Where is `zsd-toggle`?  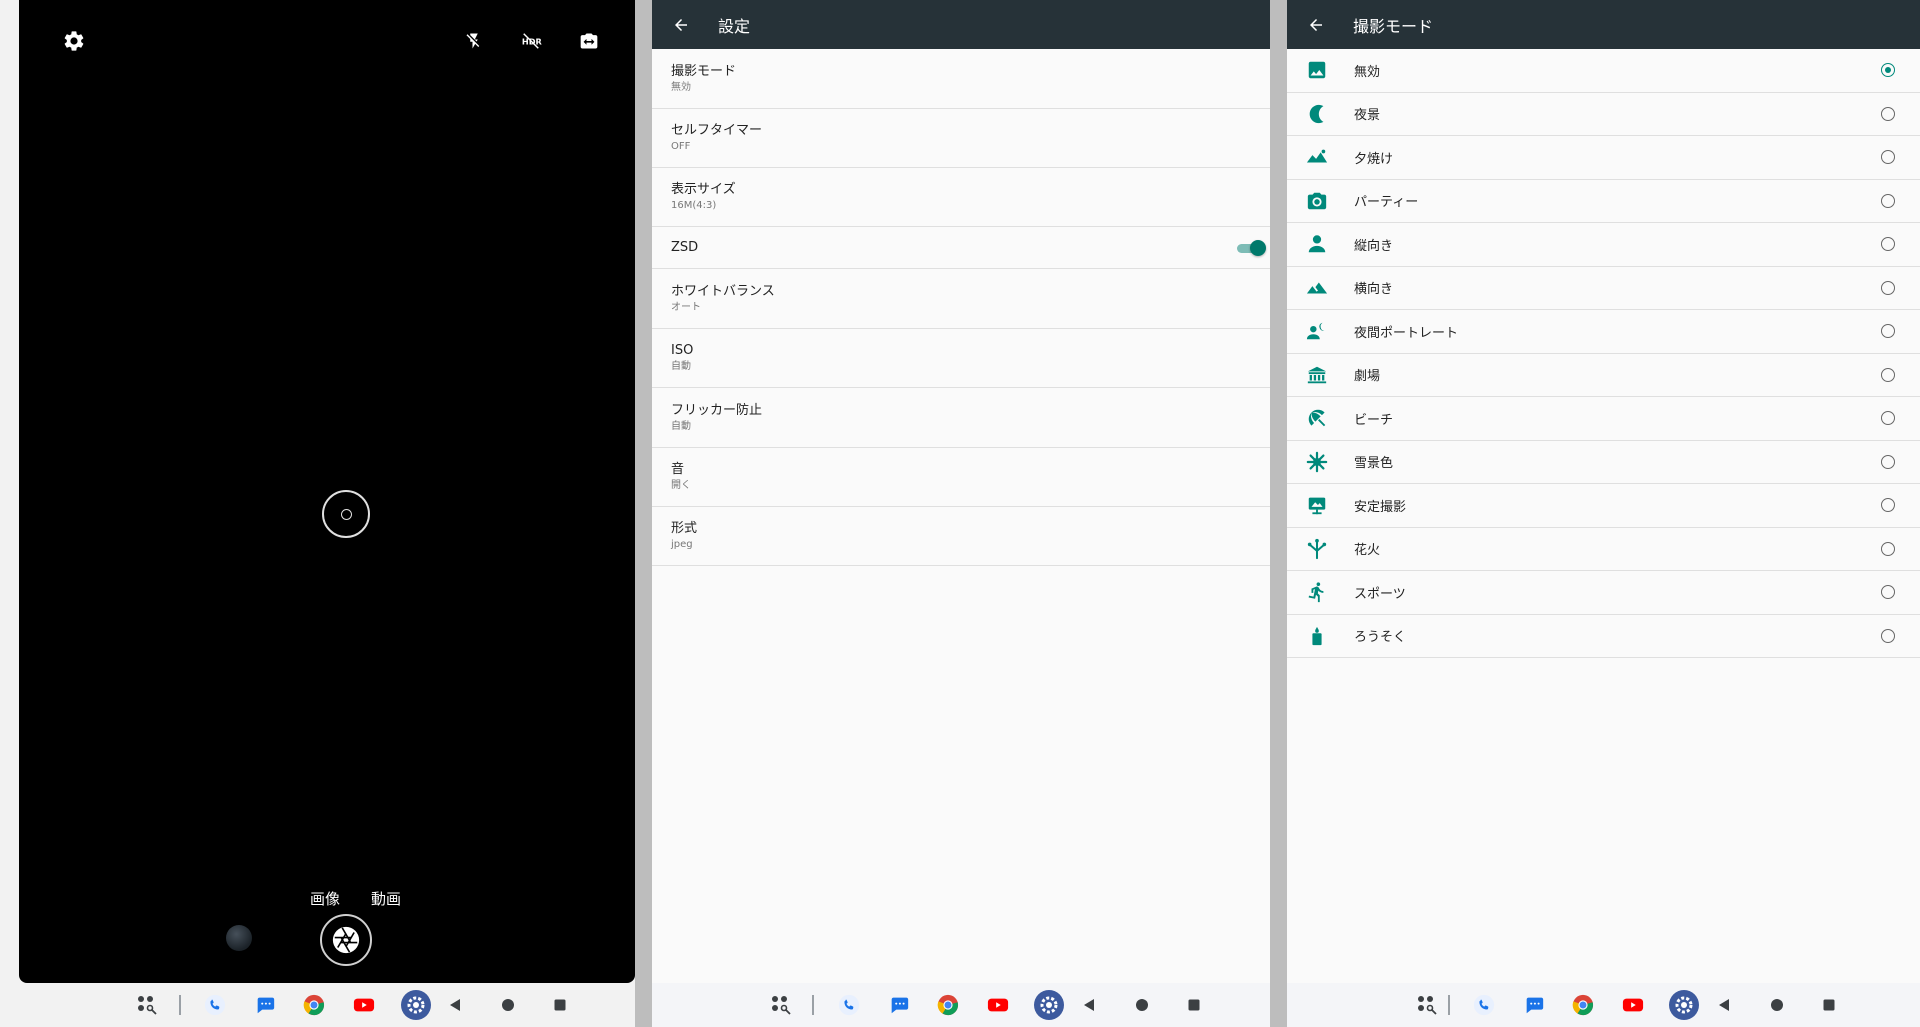
zsd-toggle is located at coordinates (1251, 247).